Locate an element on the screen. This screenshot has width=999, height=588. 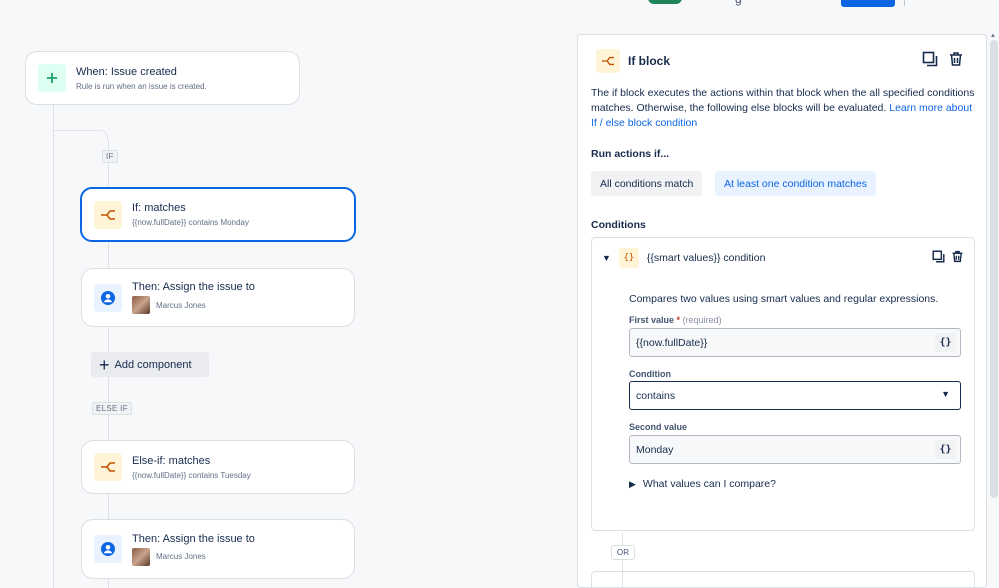
toolbar-divider is located at coordinates (904, 3).